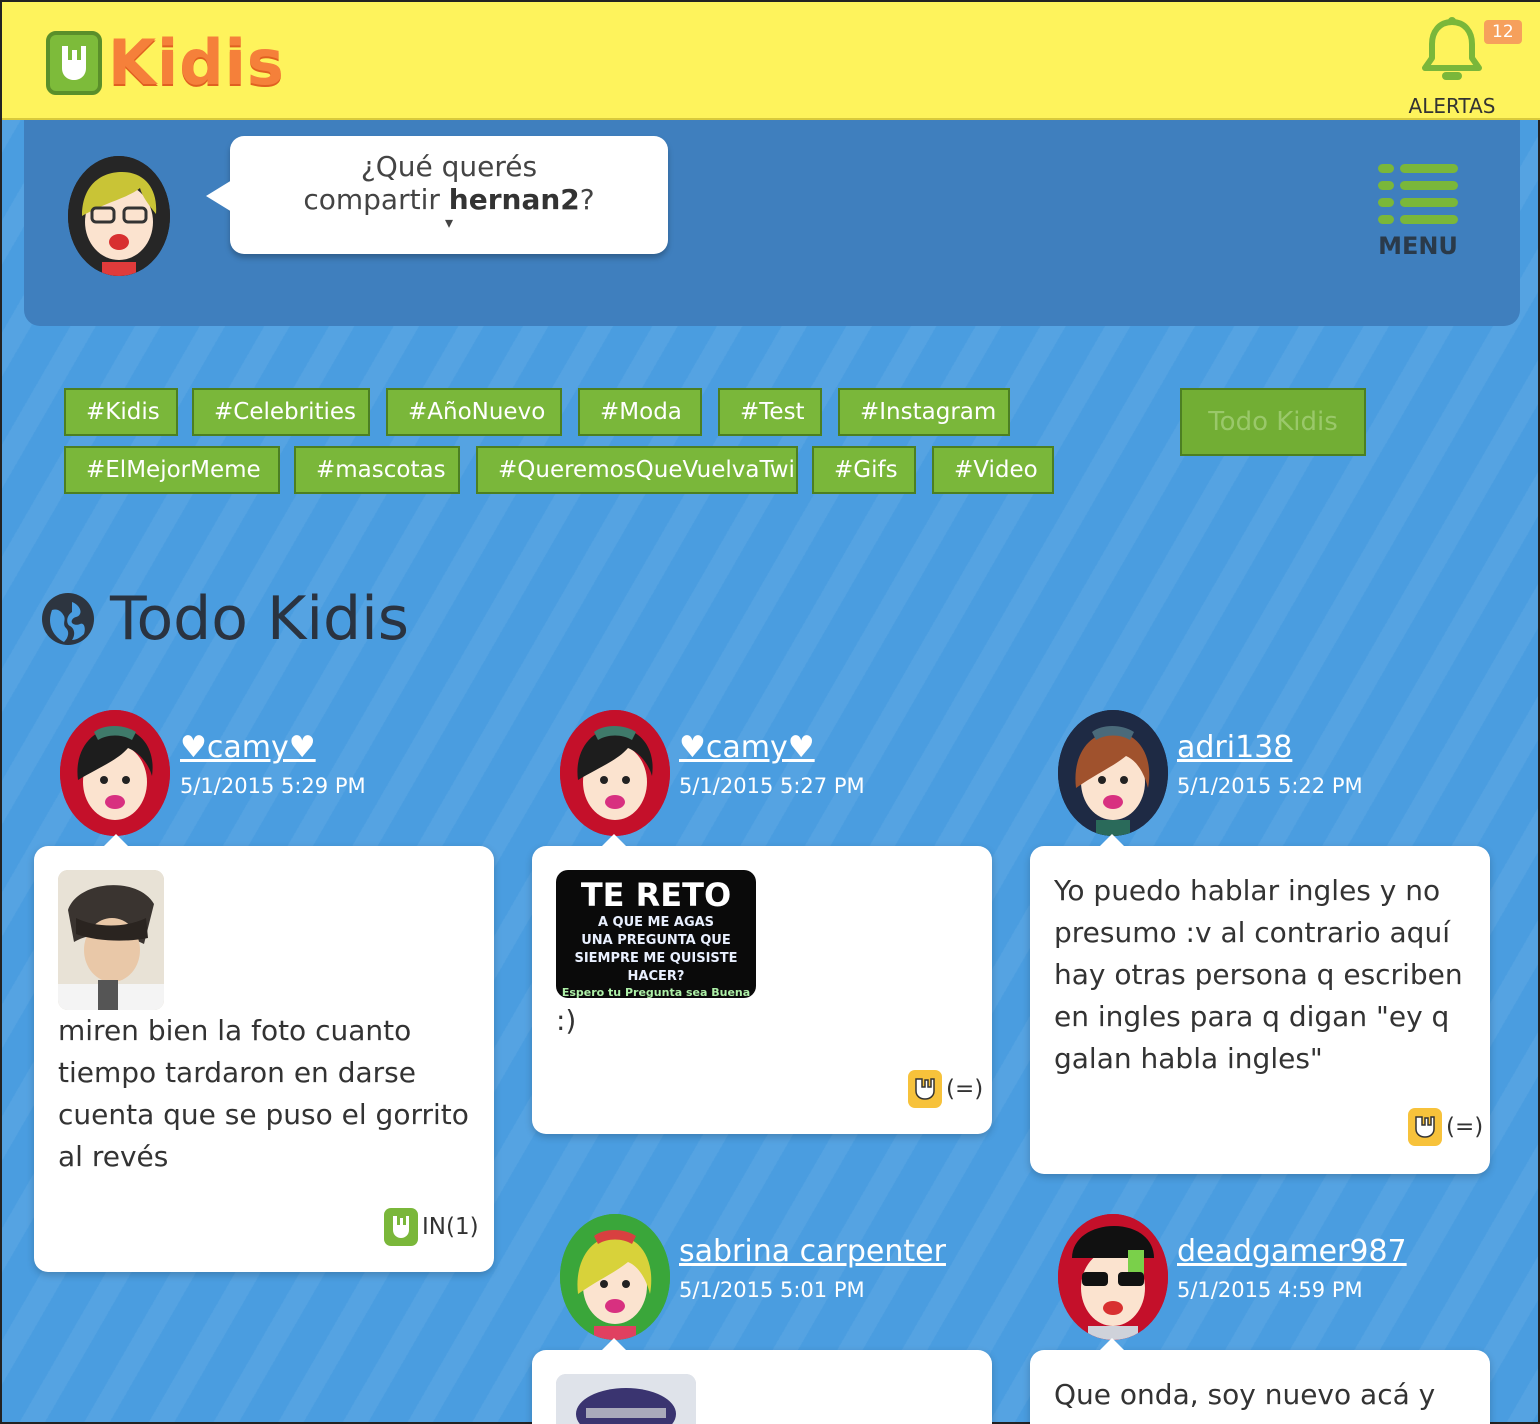 The height and width of the screenshot is (1424, 1540). What do you see at coordinates (566, 1020) in the screenshot?
I see `post-text: :)` at bounding box center [566, 1020].